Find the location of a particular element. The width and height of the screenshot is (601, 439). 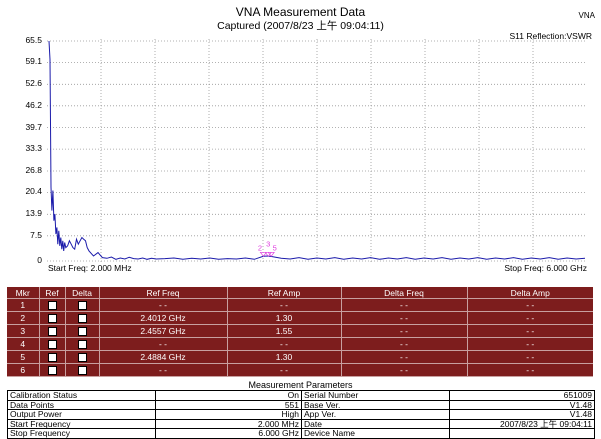

param-value: 6.000 GHz is located at coordinates (228, 433).